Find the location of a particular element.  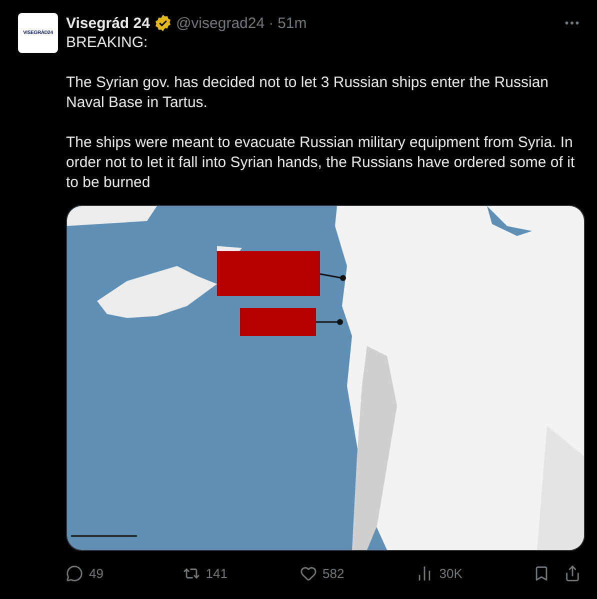

bookmark-button is located at coordinates (541, 573).